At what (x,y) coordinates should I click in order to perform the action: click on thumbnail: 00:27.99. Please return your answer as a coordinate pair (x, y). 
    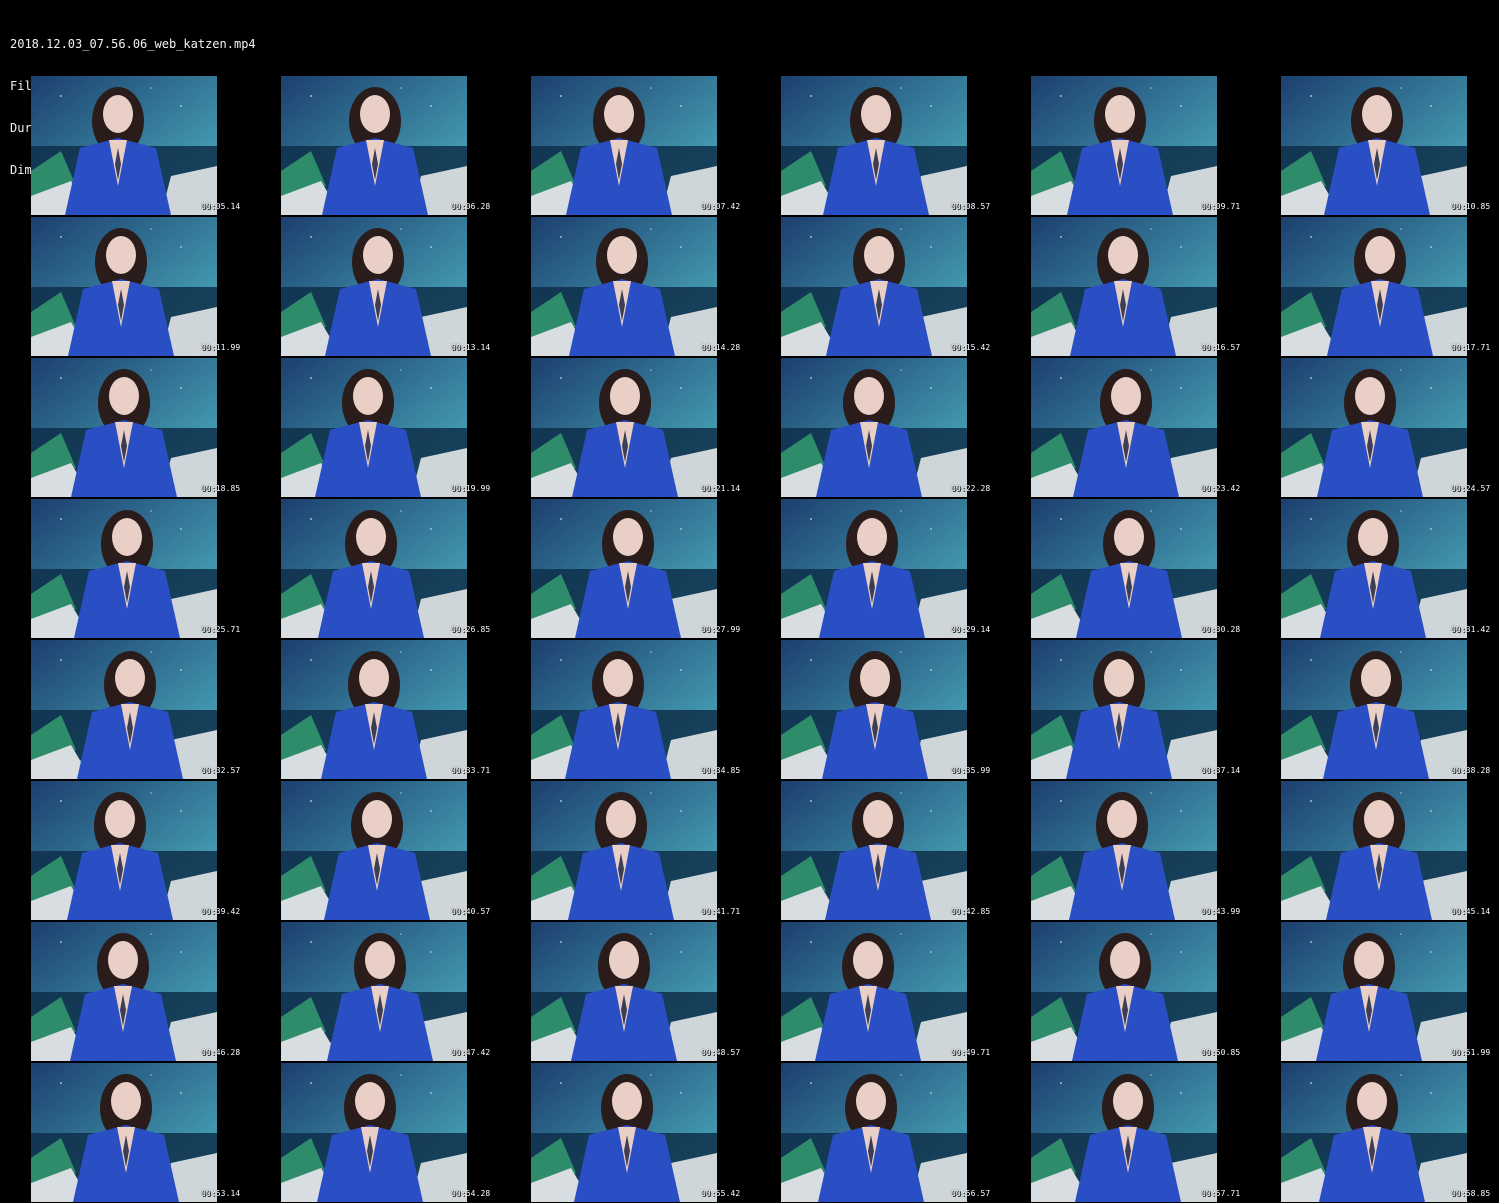
    Looking at the image, I should click on (637, 569).